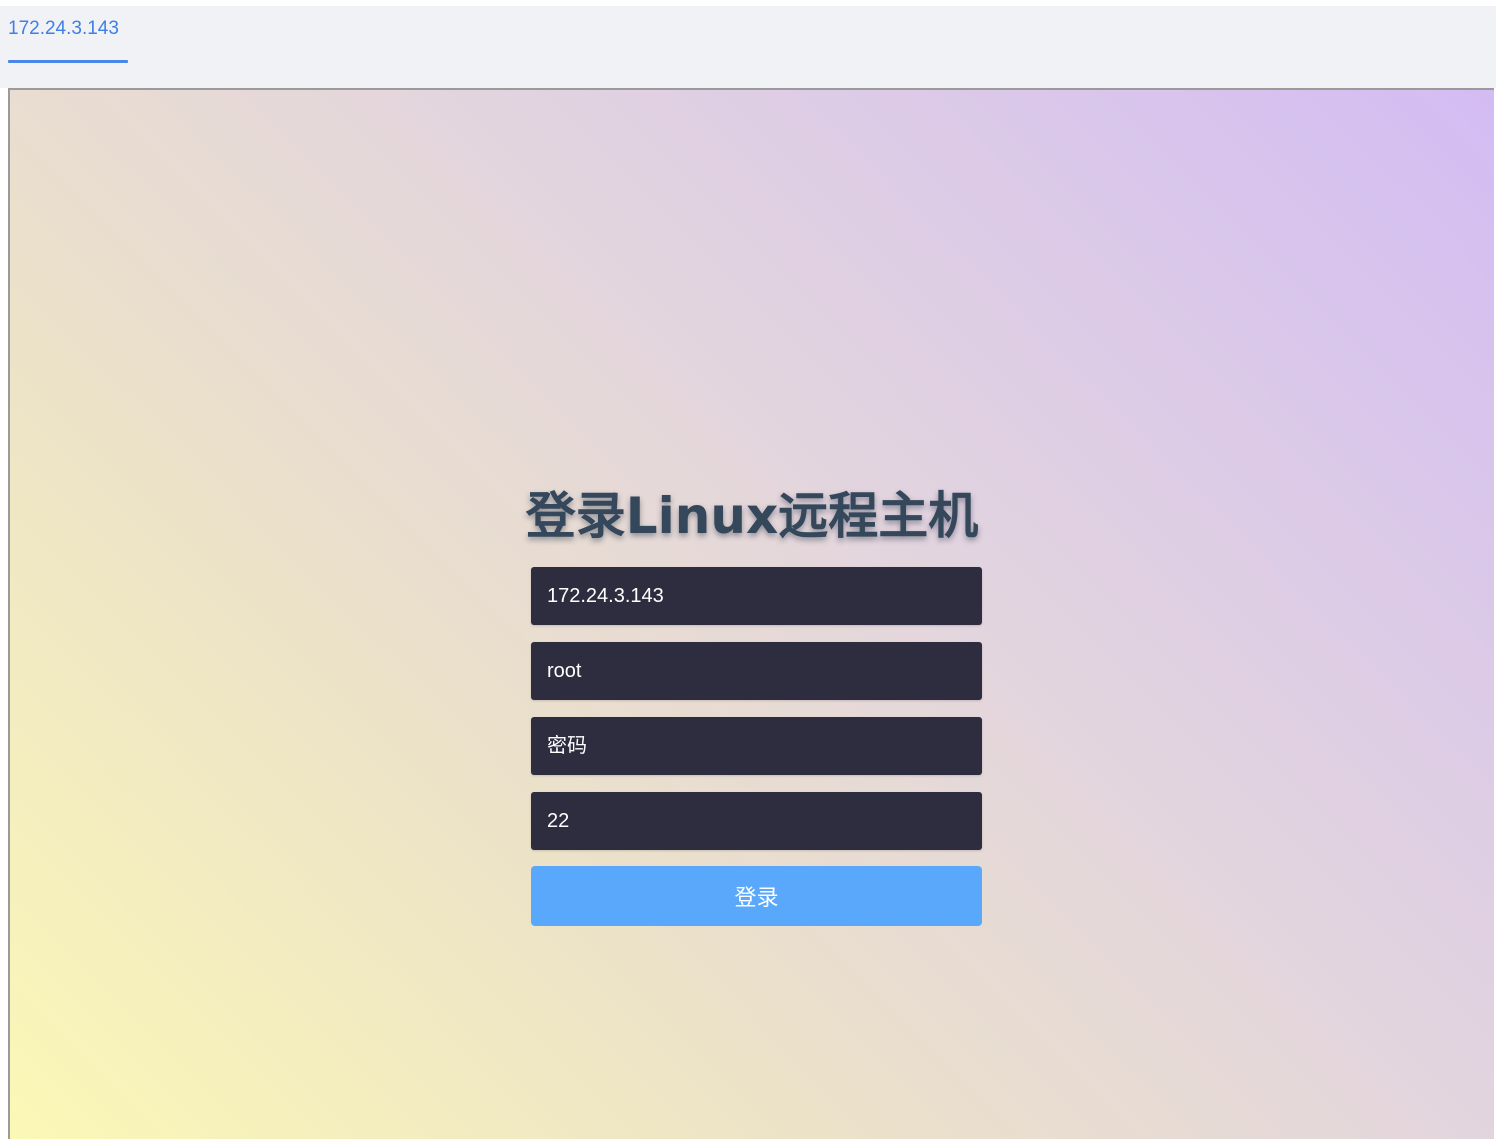  I want to click on tab-bar: 172.24.3.143, so click(748, 47).